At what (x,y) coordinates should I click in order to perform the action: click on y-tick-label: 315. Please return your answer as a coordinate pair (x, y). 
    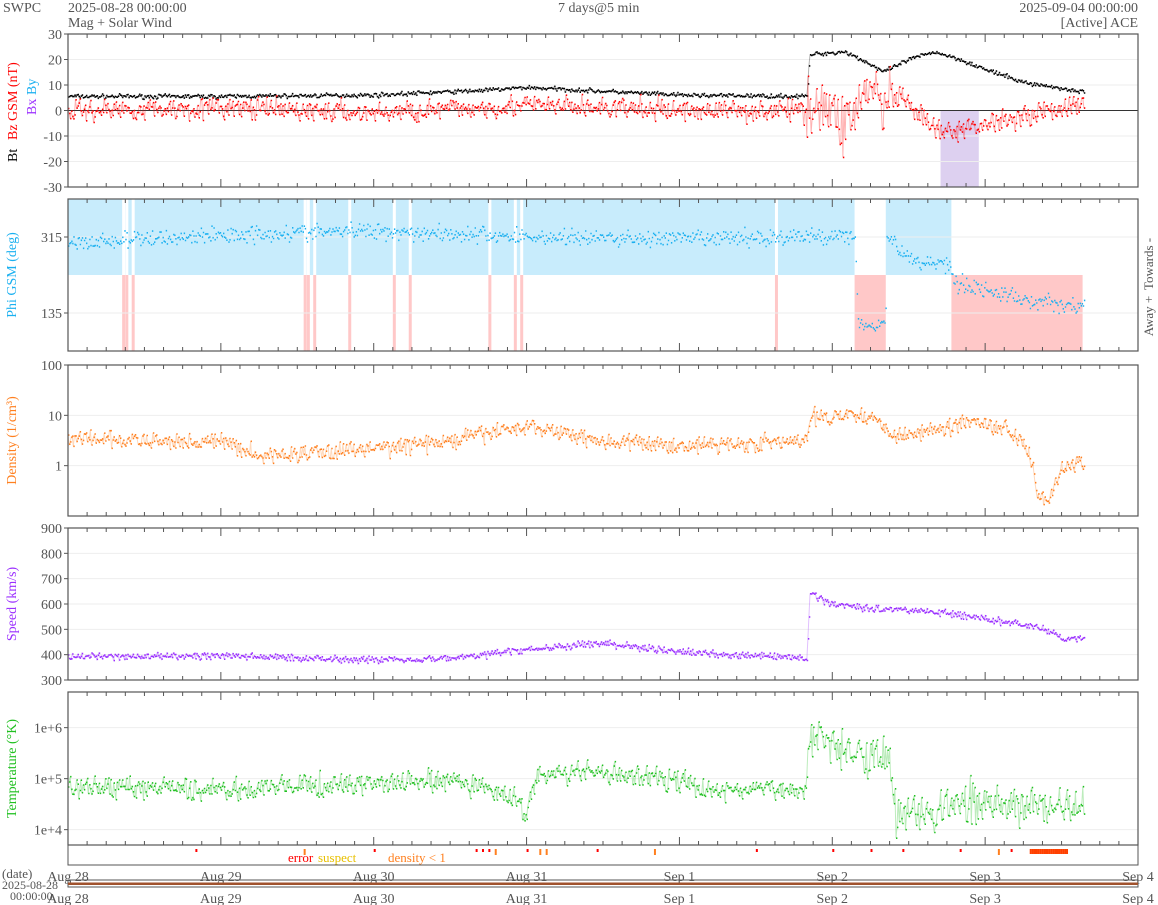
    Looking at the image, I should click on (51, 238).